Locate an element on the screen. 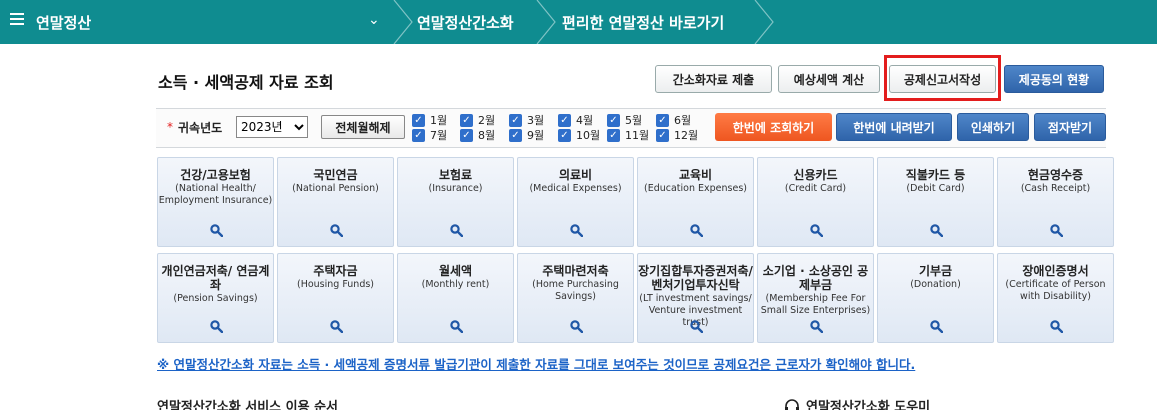 The height and width of the screenshot is (410, 1157). category-card: 교육비 (Education Expenses) is located at coordinates (695, 202).